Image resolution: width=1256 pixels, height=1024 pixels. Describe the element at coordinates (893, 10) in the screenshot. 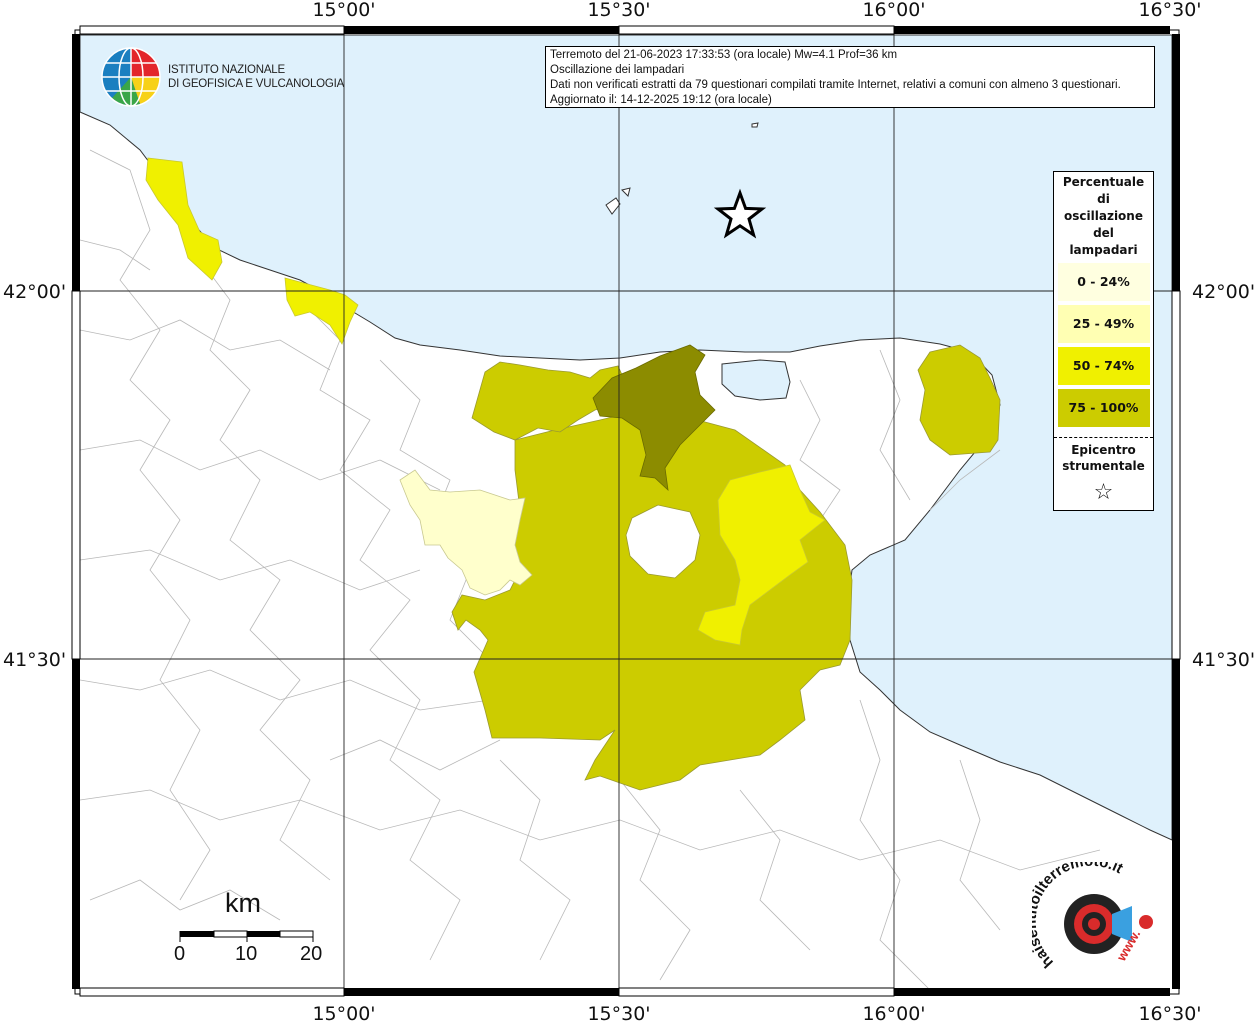

I see `lon-tick-top-3: 16°00'` at that location.